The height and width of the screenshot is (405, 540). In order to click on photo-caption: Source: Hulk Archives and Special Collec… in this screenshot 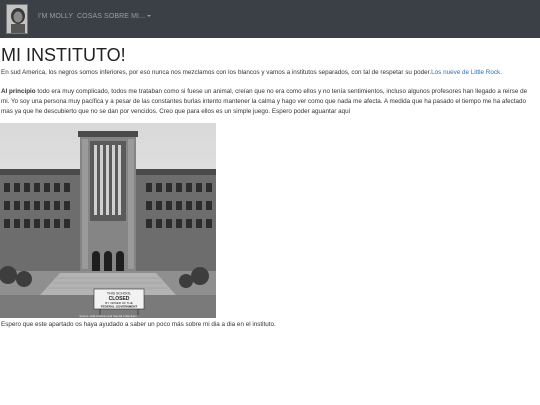, I will do `click(108, 316)`.